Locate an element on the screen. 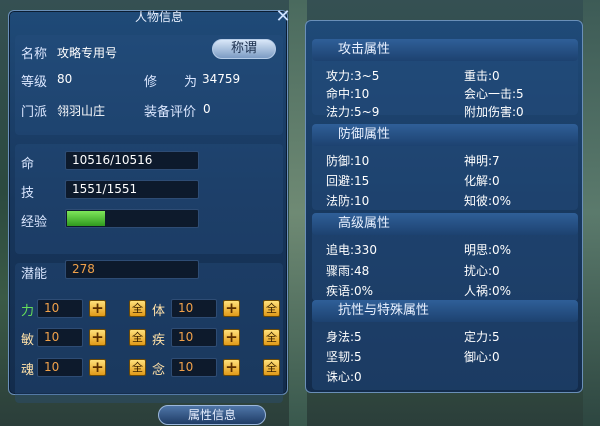 The image size is (600, 426). exp-bar-fill is located at coordinates (86, 218).